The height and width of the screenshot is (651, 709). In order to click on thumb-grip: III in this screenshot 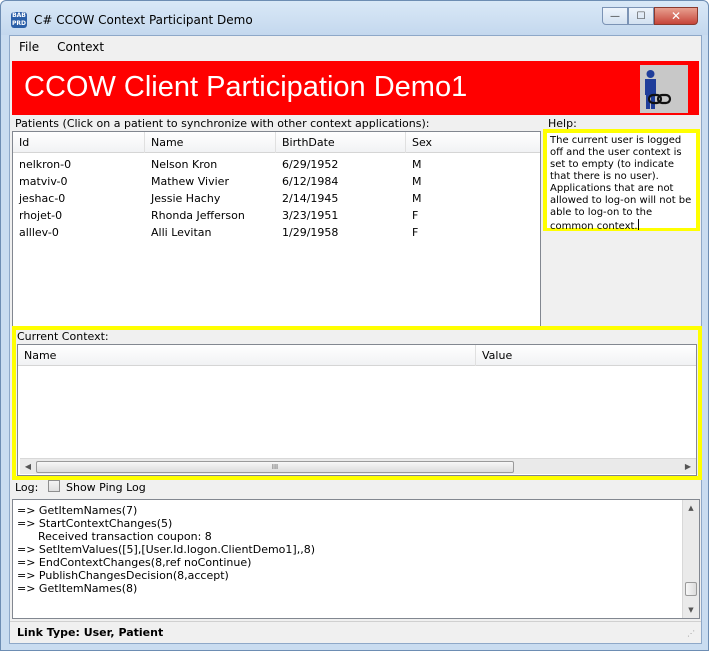, I will do `click(275, 467)`.